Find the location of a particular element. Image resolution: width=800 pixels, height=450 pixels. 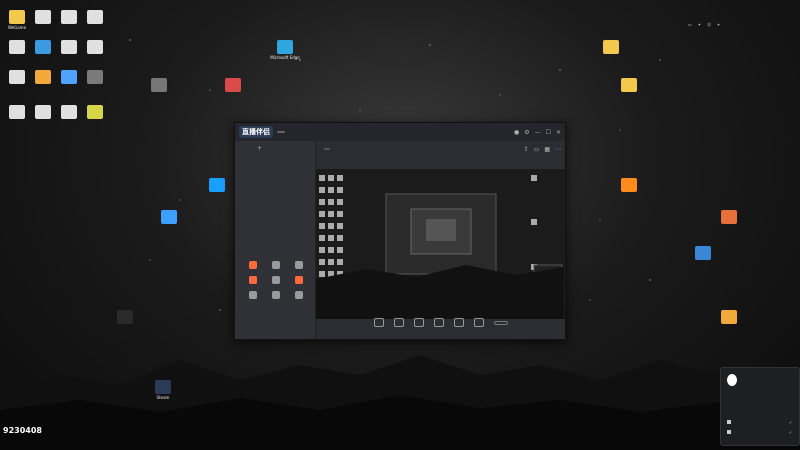

control-bar is located at coordinates (440, 323).